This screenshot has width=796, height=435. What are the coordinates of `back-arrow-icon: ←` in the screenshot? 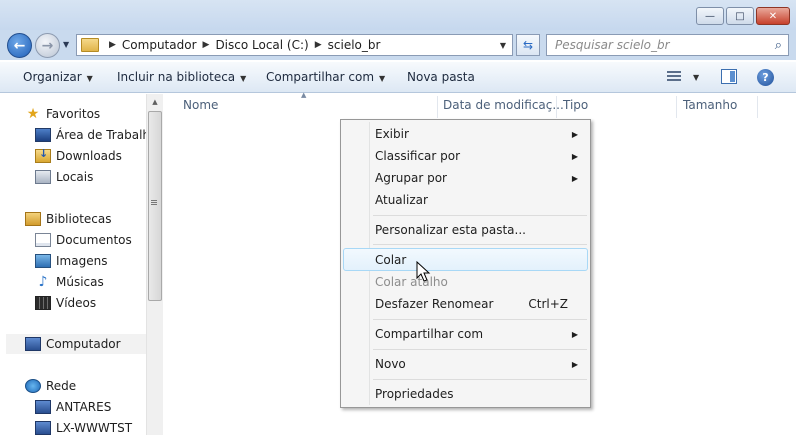 It's located at (19, 45).